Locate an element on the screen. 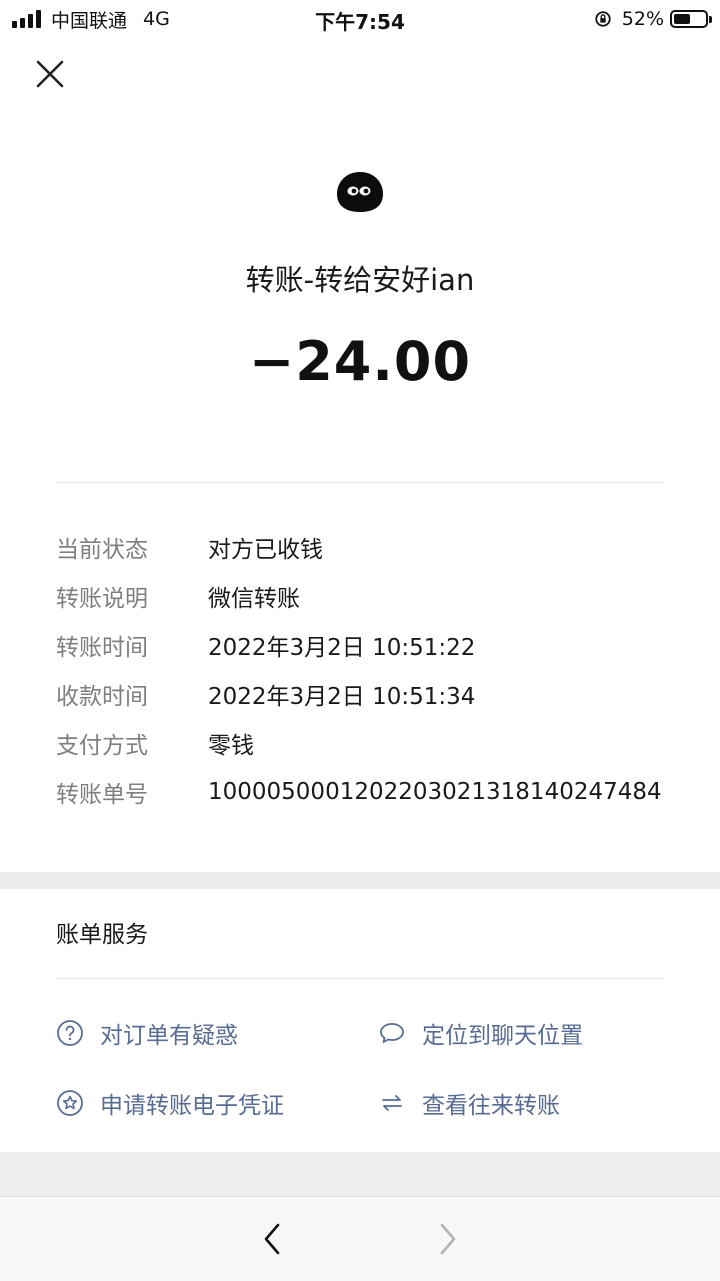  locate-chat-link: 定位到聊天位置 is located at coordinates (480, 1033).